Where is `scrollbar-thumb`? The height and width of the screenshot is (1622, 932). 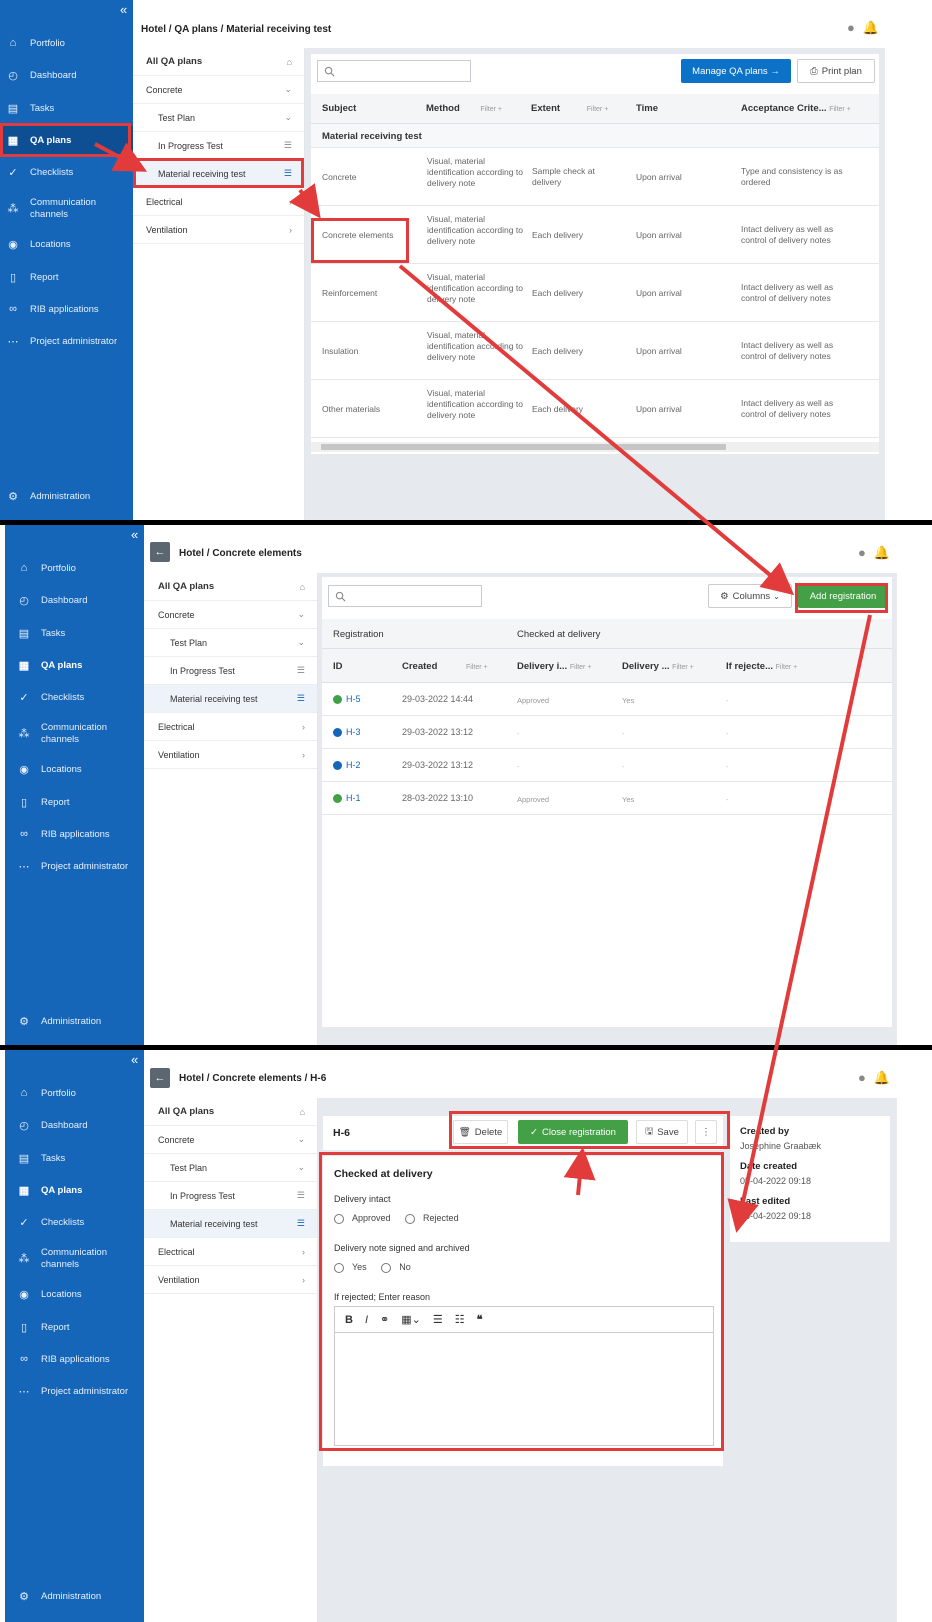
scrollbar-thumb is located at coordinates (523, 447).